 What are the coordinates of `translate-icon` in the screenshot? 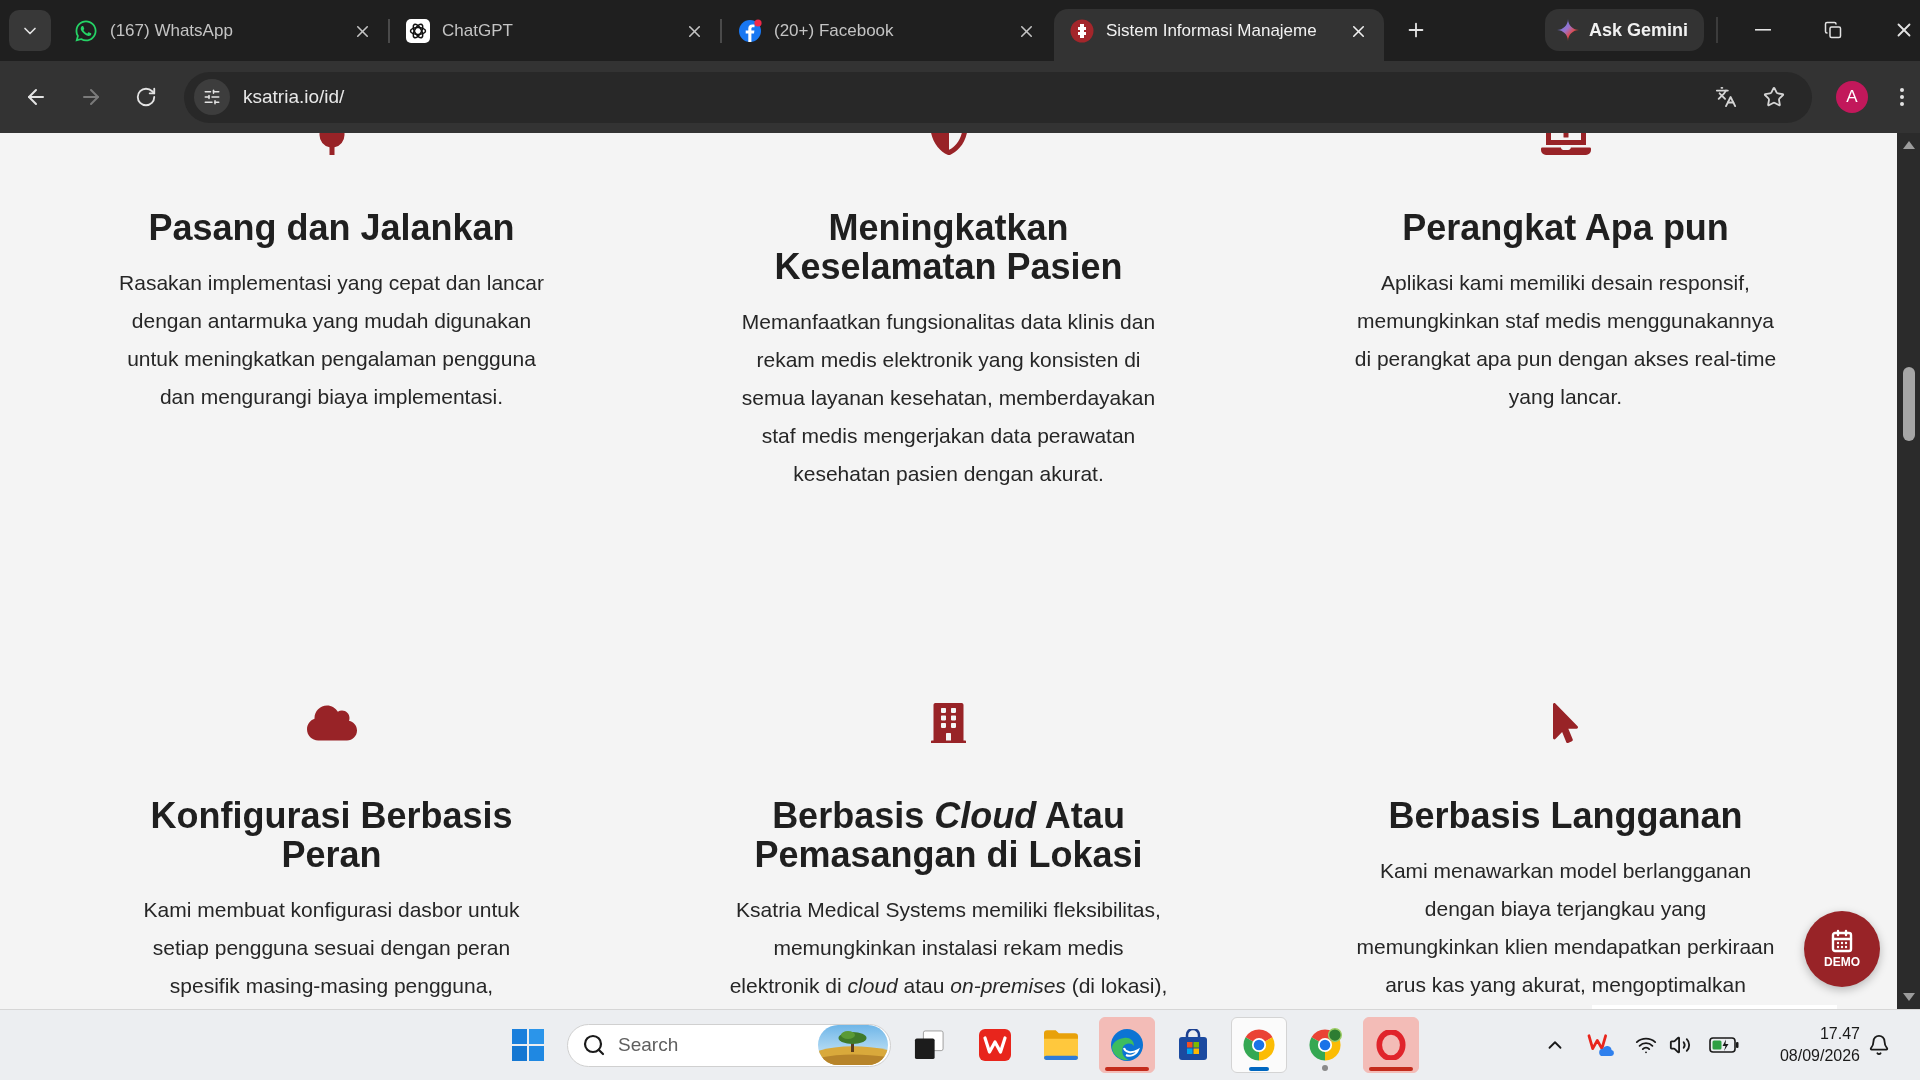 It's located at (1726, 97).